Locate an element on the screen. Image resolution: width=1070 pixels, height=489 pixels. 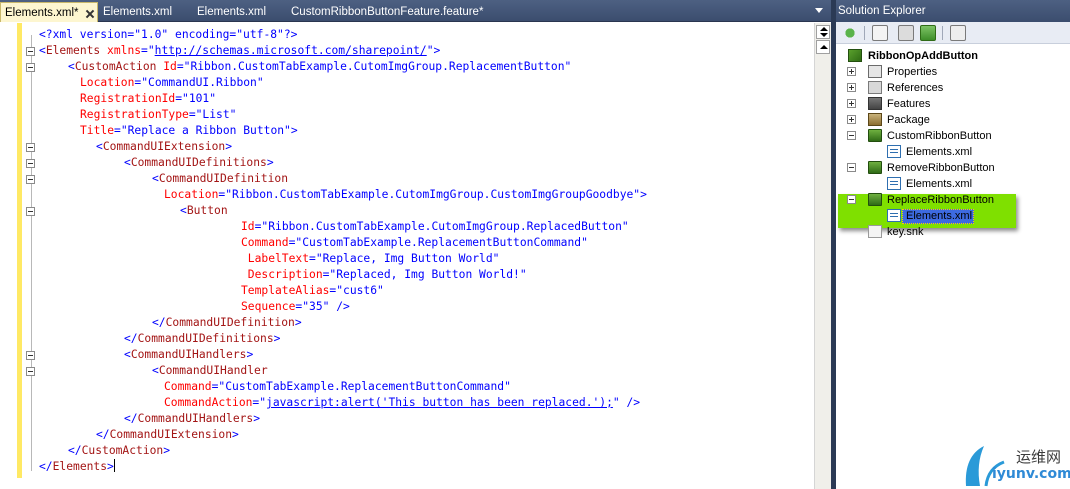
code-link: http://schemas.microsoft.com/sharepoint/ is located at coordinates (291, 50).